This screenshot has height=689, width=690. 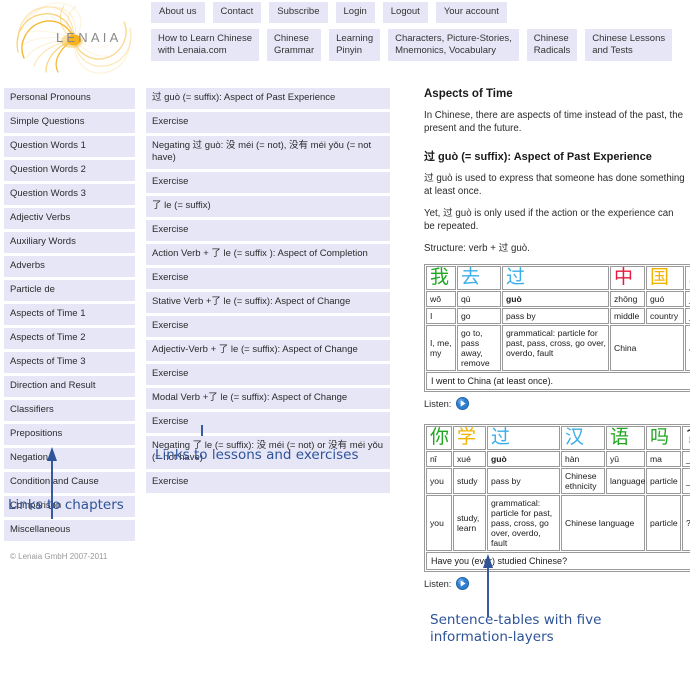 What do you see at coordinates (268, 122) in the screenshot?
I see `lesson-exercise-1: Exercise` at bounding box center [268, 122].